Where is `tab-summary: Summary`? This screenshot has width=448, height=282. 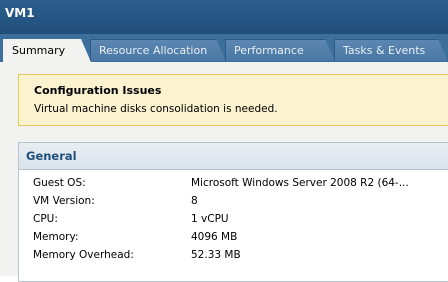
tab-summary: Summary is located at coordinates (47, 50).